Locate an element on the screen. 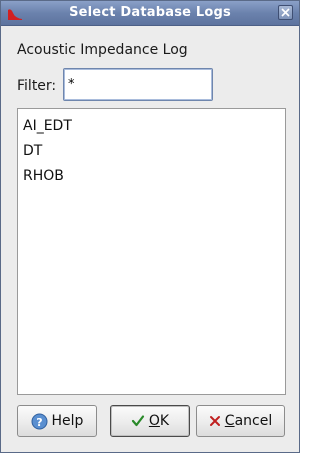 This screenshot has width=320, height=453. help-label: Help is located at coordinates (67, 421).